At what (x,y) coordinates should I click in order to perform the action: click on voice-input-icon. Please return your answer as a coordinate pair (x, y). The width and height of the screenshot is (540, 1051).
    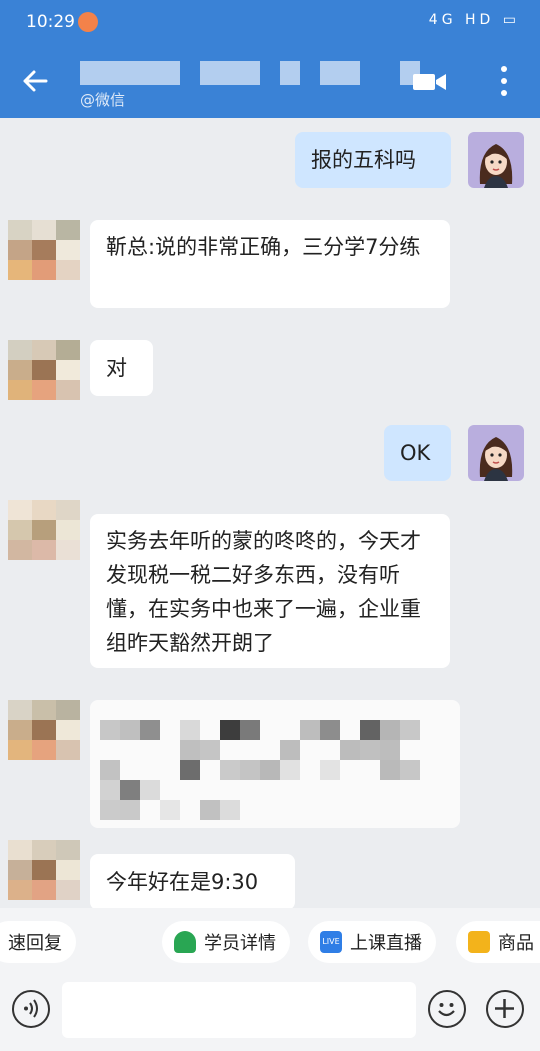
    Looking at the image, I should click on (31, 1009).